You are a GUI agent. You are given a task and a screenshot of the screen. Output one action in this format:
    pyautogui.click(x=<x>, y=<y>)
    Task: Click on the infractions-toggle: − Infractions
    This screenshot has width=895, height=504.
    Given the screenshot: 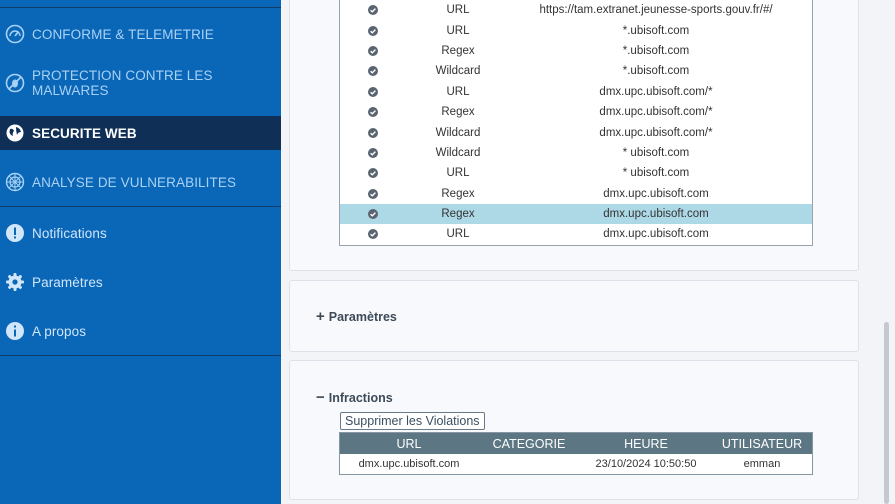 What is the action you would take?
    pyautogui.click(x=354, y=397)
    